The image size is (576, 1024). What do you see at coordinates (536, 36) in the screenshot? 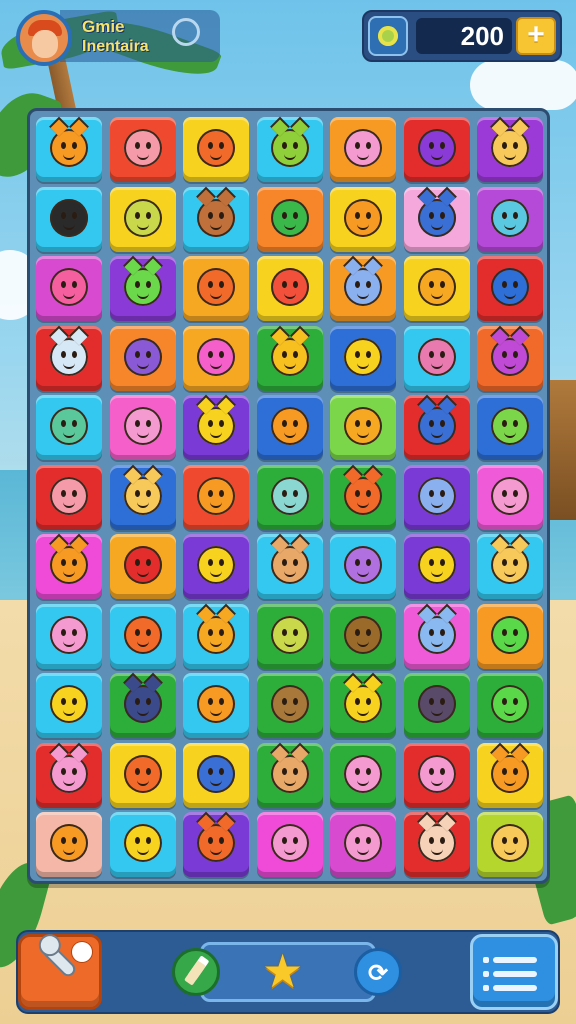
I see `add-coins-button: +` at bounding box center [536, 36].